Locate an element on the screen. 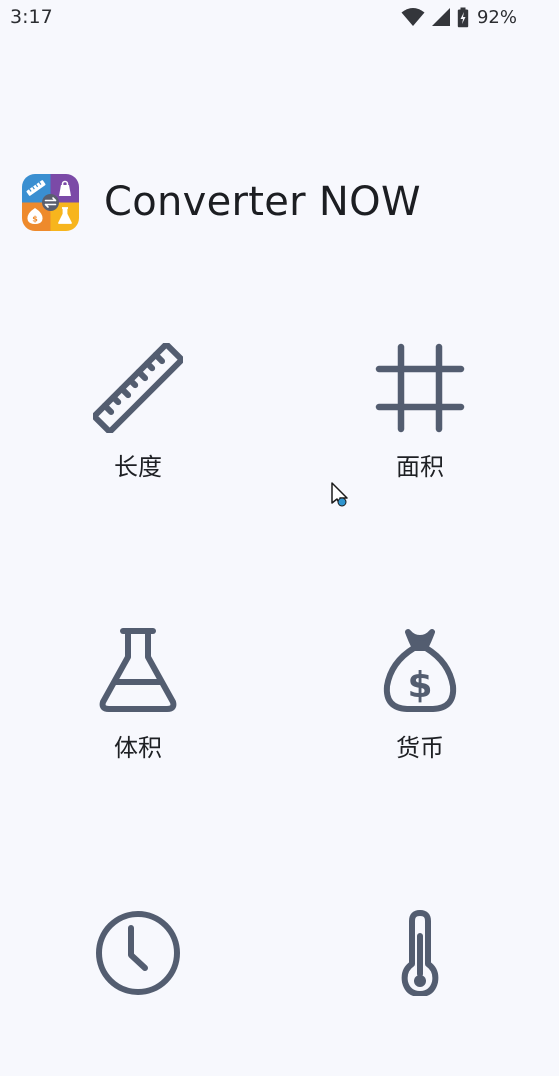  category-label: 长度 is located at coordinates (138, 467).